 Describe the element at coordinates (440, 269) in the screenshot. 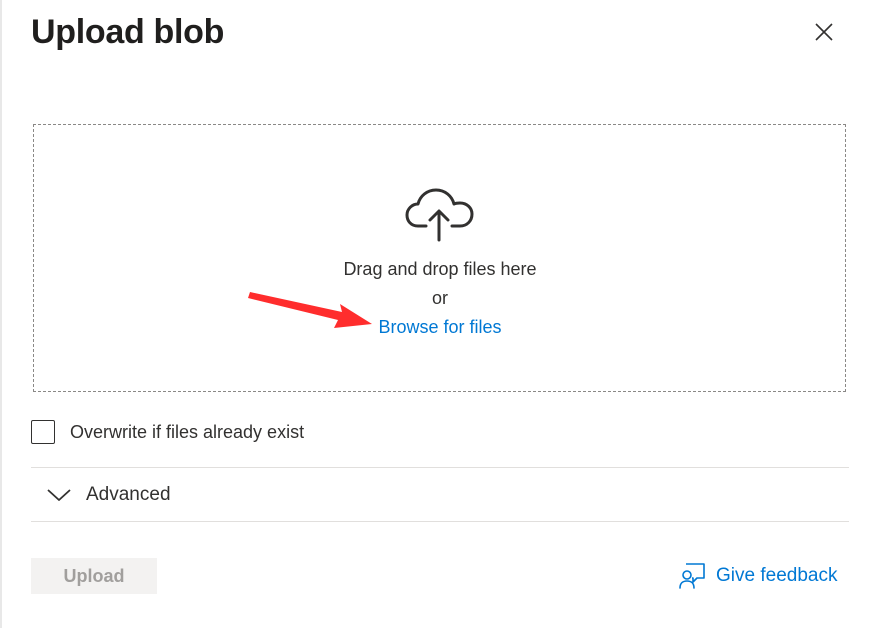

I see `drag-drop-text: Drag and drop files here` at that location.